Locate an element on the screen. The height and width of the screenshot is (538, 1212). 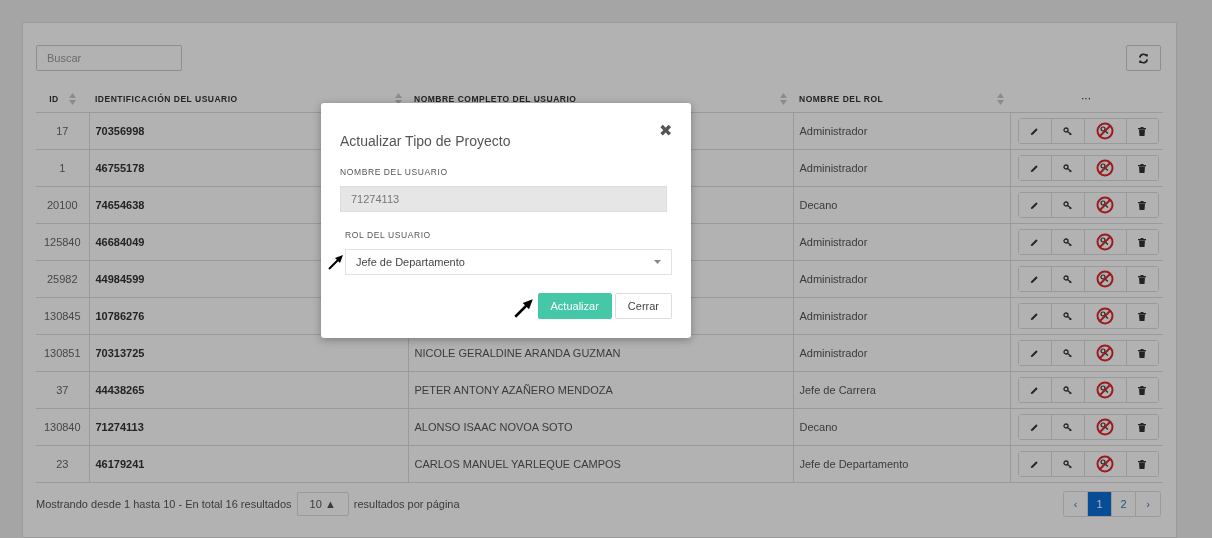
identification-cell: 70313725 is located at coordinates (120, 353).